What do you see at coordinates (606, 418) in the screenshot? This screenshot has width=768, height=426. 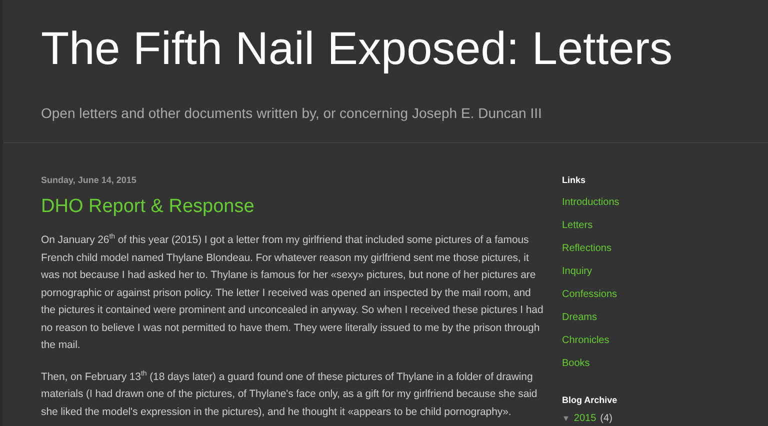 I see `post-count: (4)` at bounding box center [606, 418].